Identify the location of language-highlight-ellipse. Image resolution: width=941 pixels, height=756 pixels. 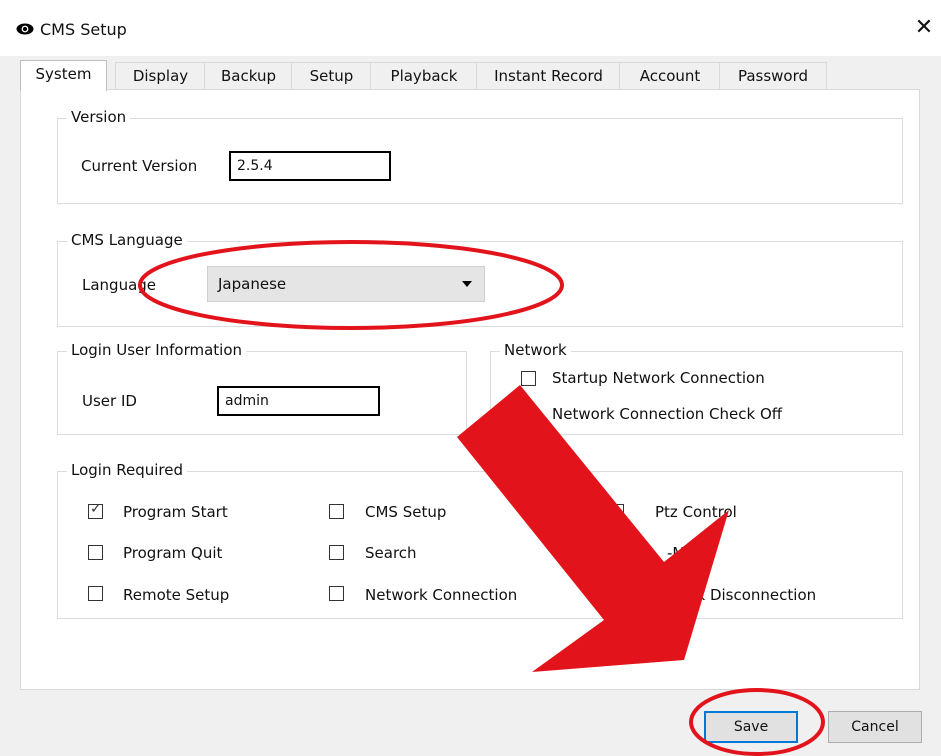
(351, 285).